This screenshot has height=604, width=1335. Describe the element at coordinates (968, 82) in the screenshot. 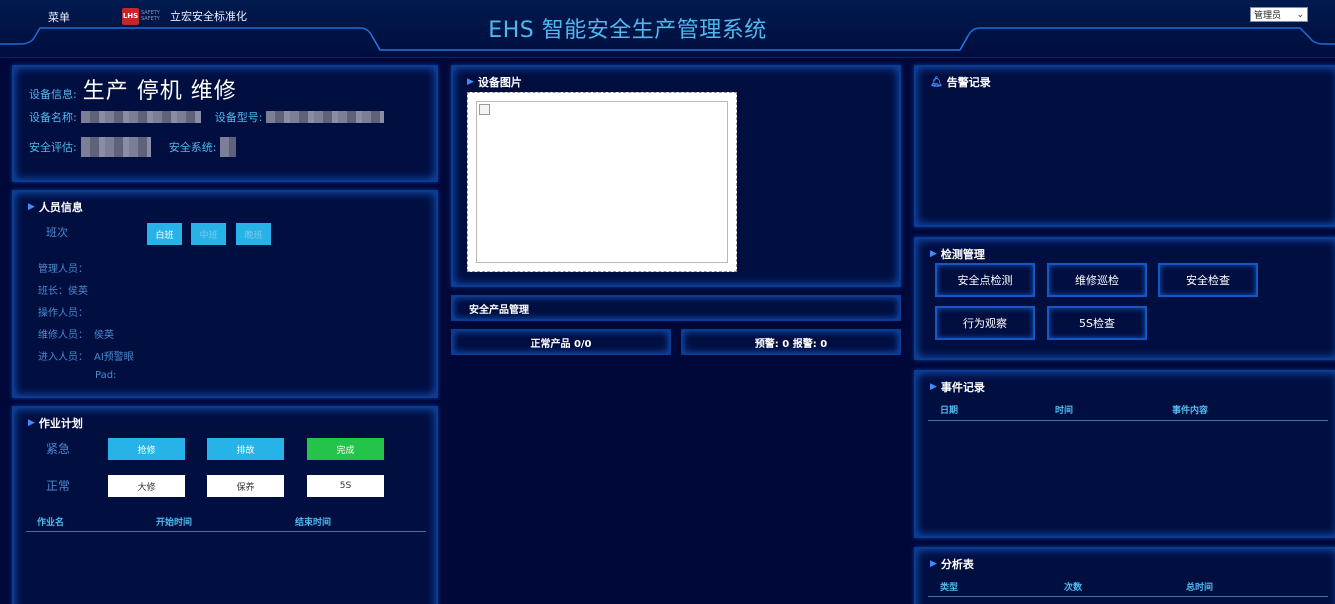

I see `alarm-records-title-text: 告警记录` at that location.